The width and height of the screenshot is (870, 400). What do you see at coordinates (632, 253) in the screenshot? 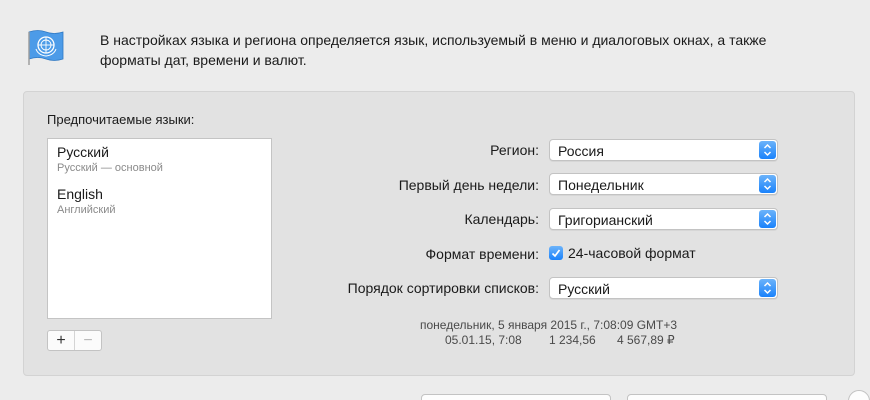
I see `time-format-checkbox-label: 24-часовой формат` at bounding box center [632, 253].